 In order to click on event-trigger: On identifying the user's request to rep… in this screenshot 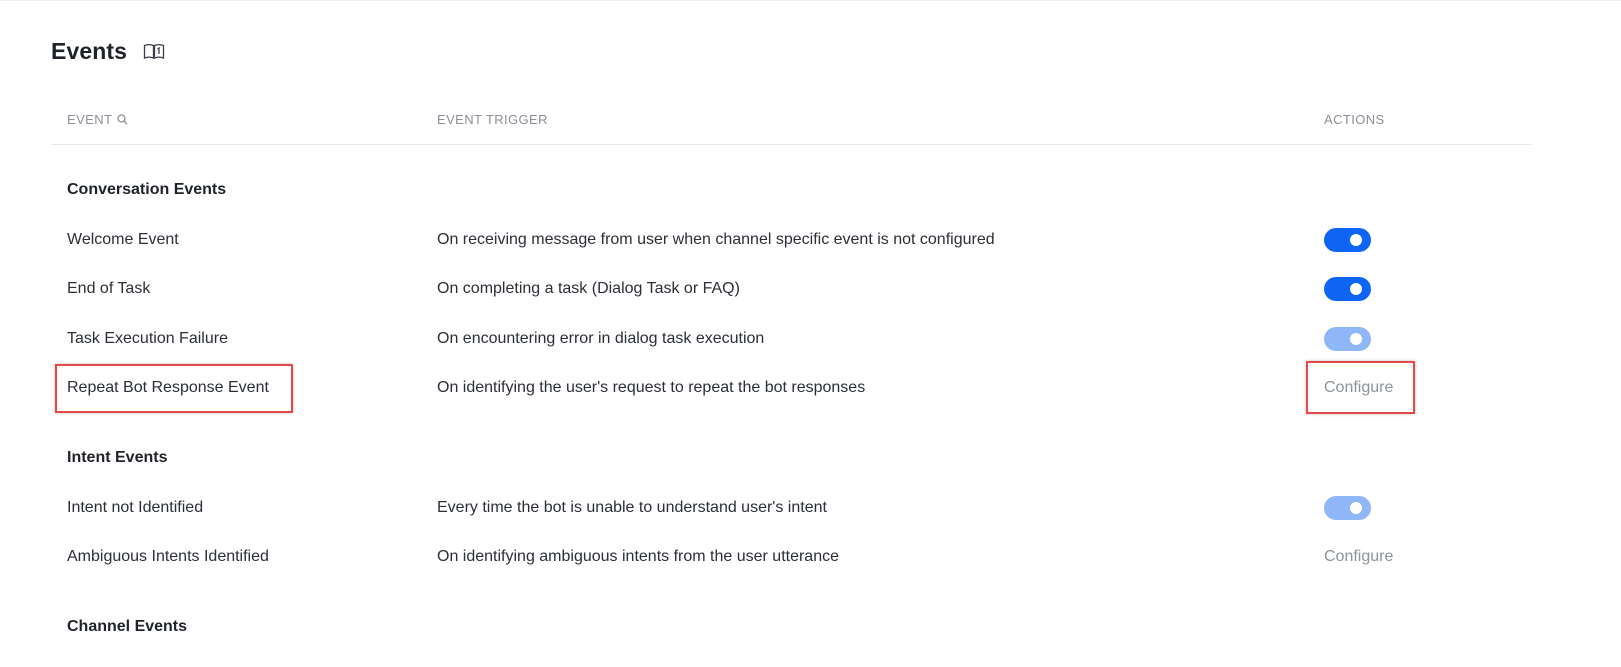, I will do `click(651, 387)`.